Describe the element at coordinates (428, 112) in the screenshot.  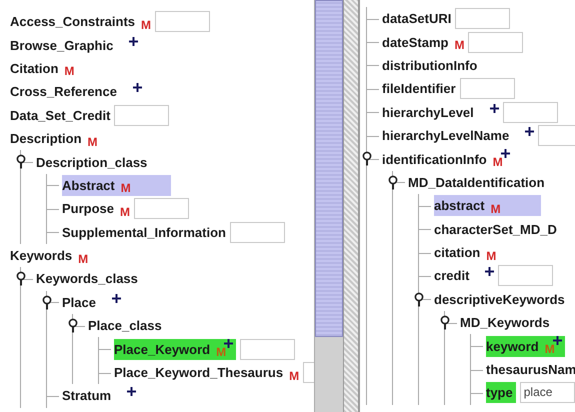
I see `node-label: hierarchyLevel` at that location.